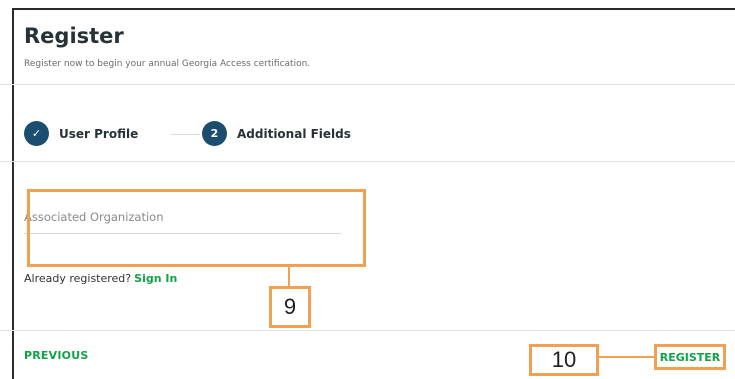 The width and height of the screenshot is (735, 379). I want to click on check-icon: ✓, so click(36, 133).